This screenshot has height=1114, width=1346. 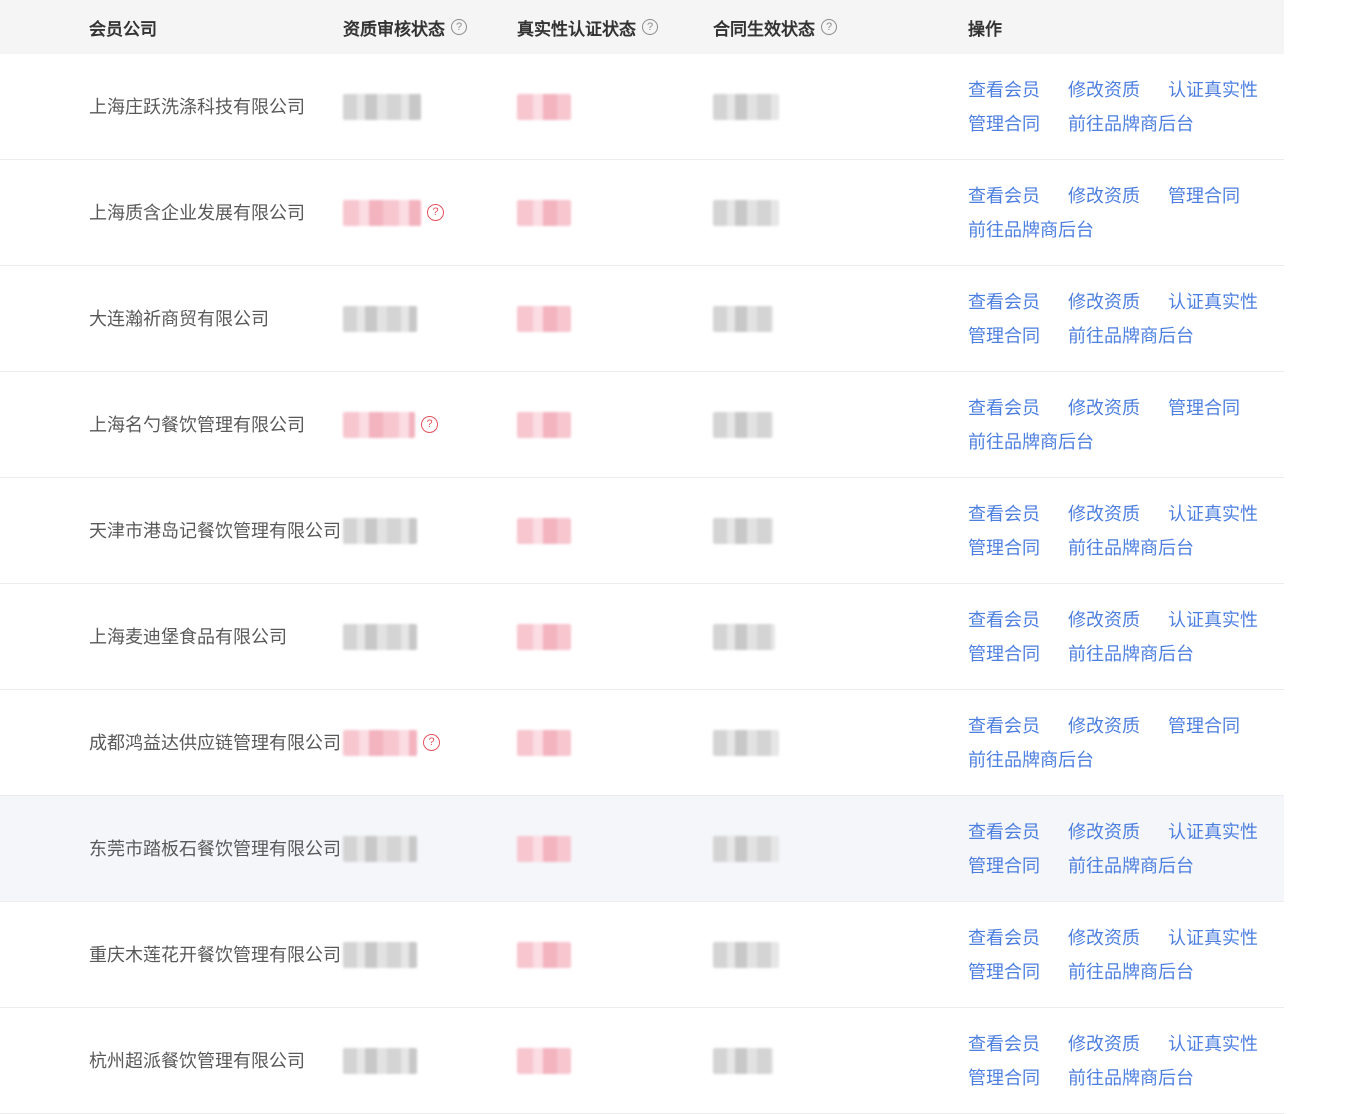 I want to click on company-name: 重庆木莲花开餐饮管理有限公司, so click(x=215, y=954).